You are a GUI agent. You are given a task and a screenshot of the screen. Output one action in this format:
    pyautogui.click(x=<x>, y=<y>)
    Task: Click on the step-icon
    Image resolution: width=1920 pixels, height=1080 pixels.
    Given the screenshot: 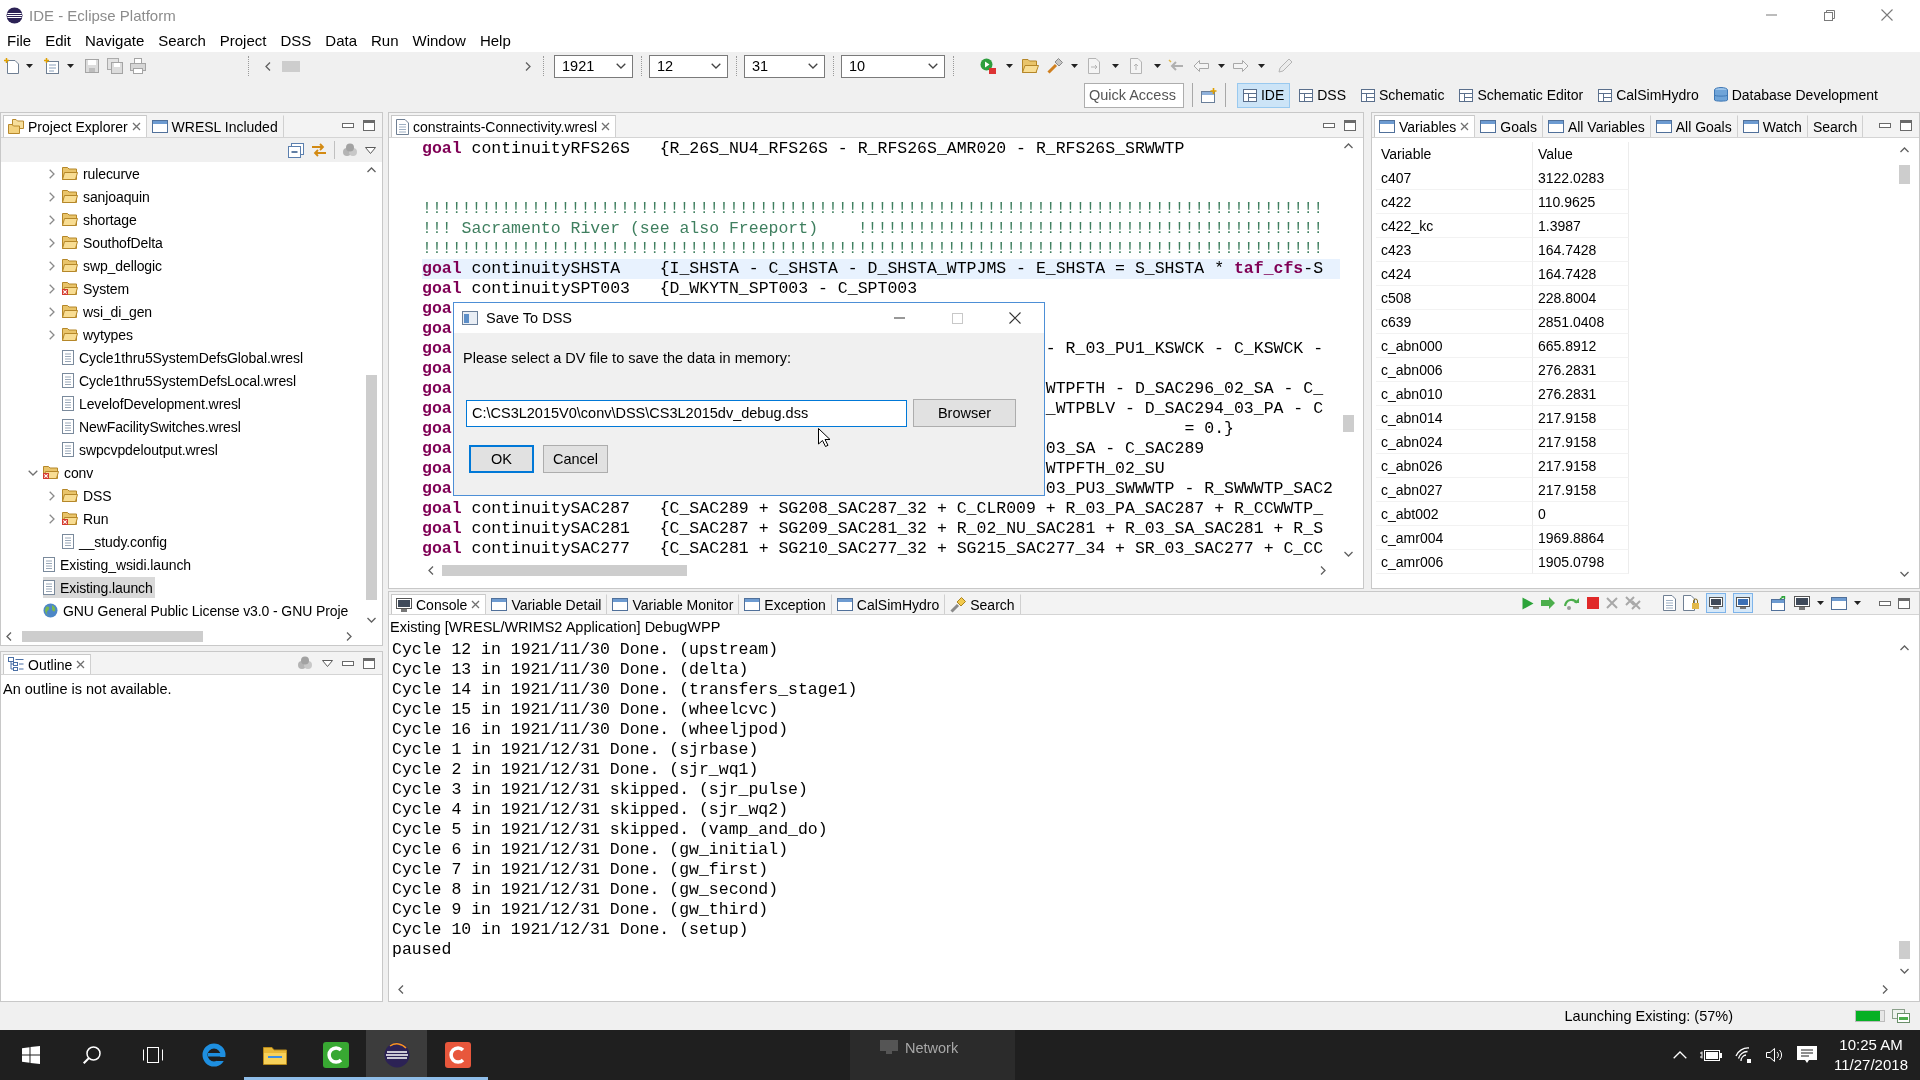 What is the action you would take?
    pyautogui.click(x=1572, y=603)
    